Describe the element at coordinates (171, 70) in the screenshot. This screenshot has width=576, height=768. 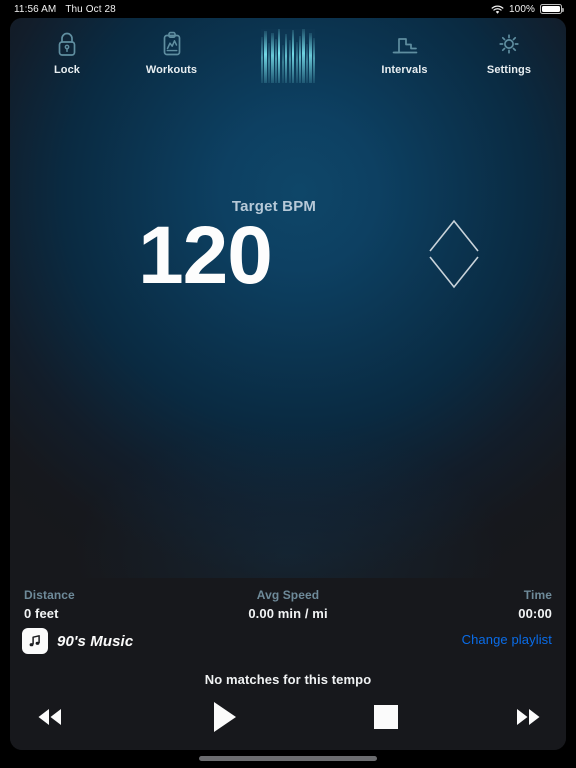
I see `toolbar-label-workouts: Workouts` at that location.